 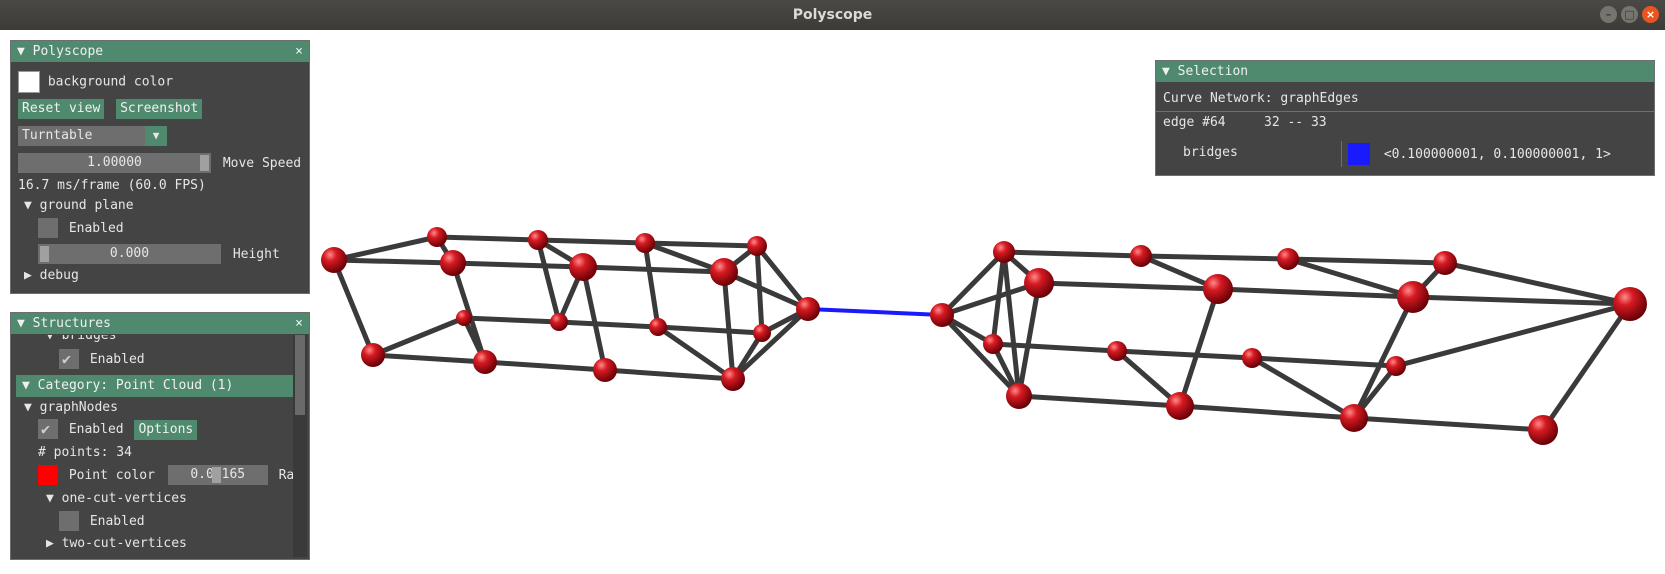 What do you see at coordinates (61, 109) in the screenshot?
I see `reset-view-button: Reset view` at bounding box center [61, 109].